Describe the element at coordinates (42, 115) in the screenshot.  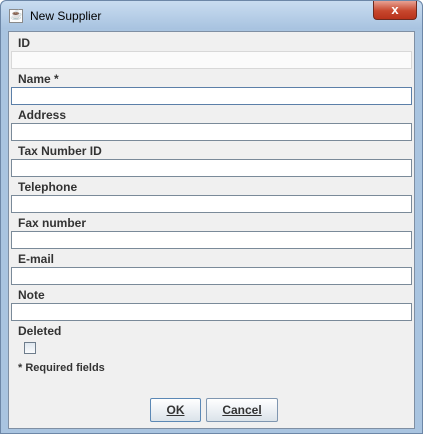
I see `address-label: Address` at that location.